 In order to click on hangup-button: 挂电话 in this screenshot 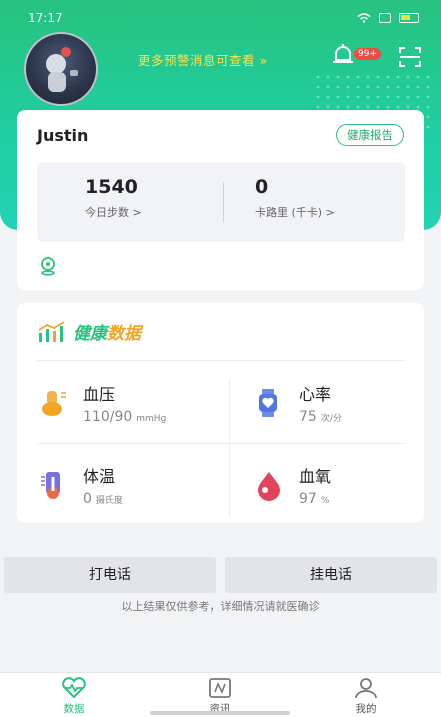, I will do `click(331, 575)`.